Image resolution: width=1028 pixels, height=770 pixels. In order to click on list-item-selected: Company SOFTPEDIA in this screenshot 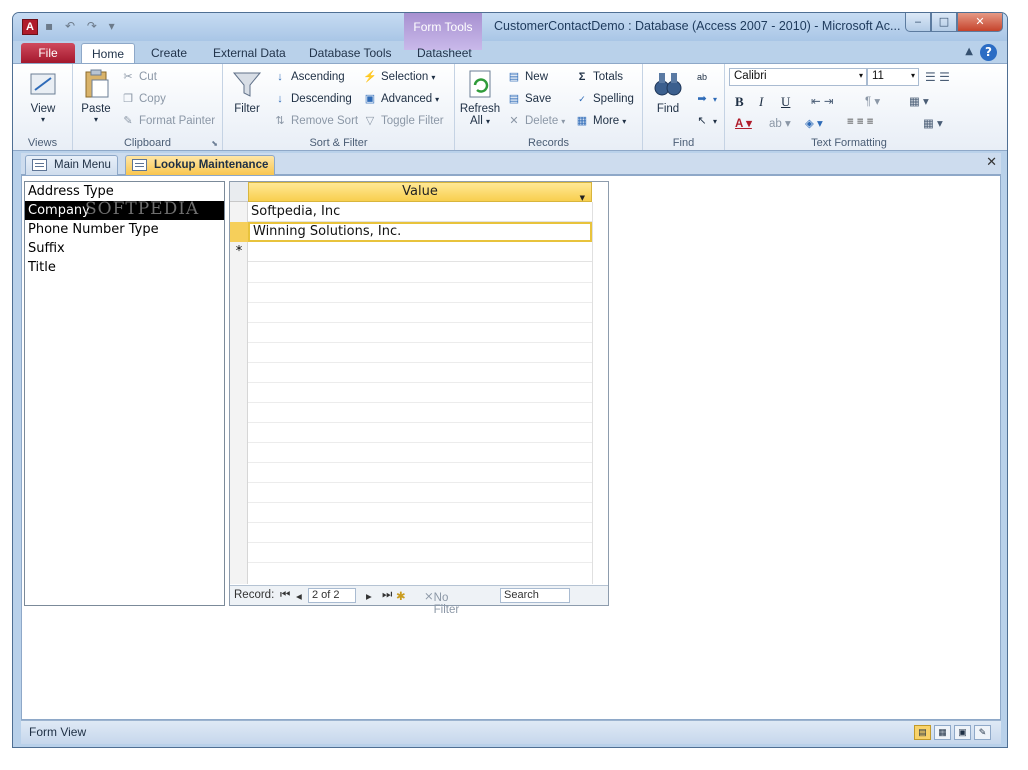, I will do `click(124, 210)`.